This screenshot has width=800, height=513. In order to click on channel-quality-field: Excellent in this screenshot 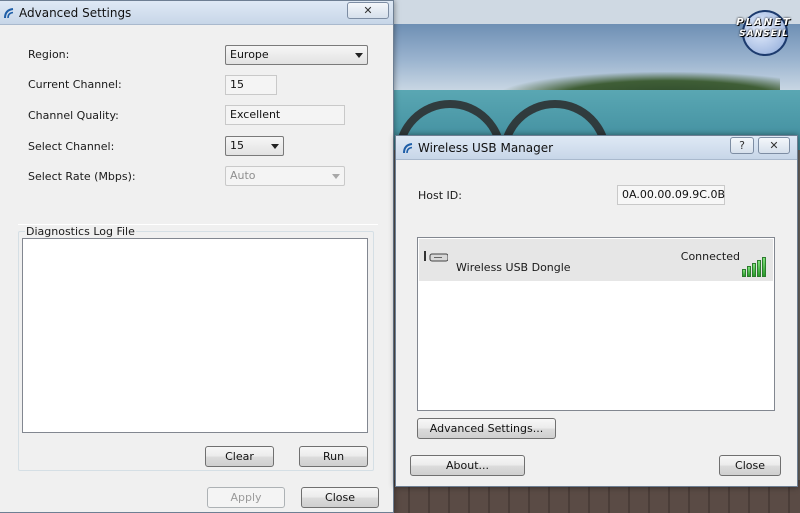, I will do `click(285, 115)`.